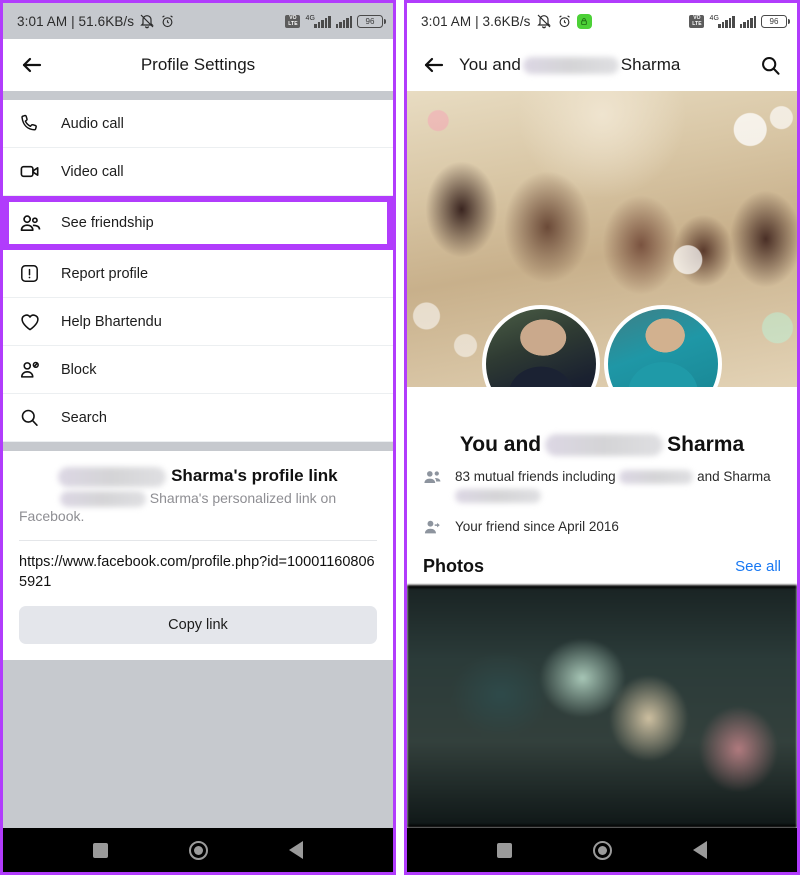 The width and height of the screenshot is (800, 875). I want to click on menu-item-block: Block, so click(198, 370).